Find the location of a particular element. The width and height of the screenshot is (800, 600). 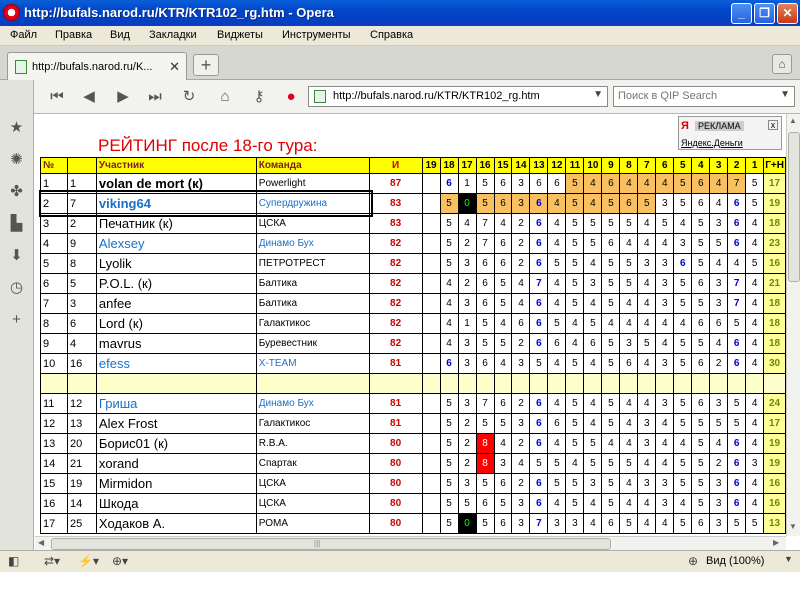

player-name: efess is located at coordinates (176, 363).